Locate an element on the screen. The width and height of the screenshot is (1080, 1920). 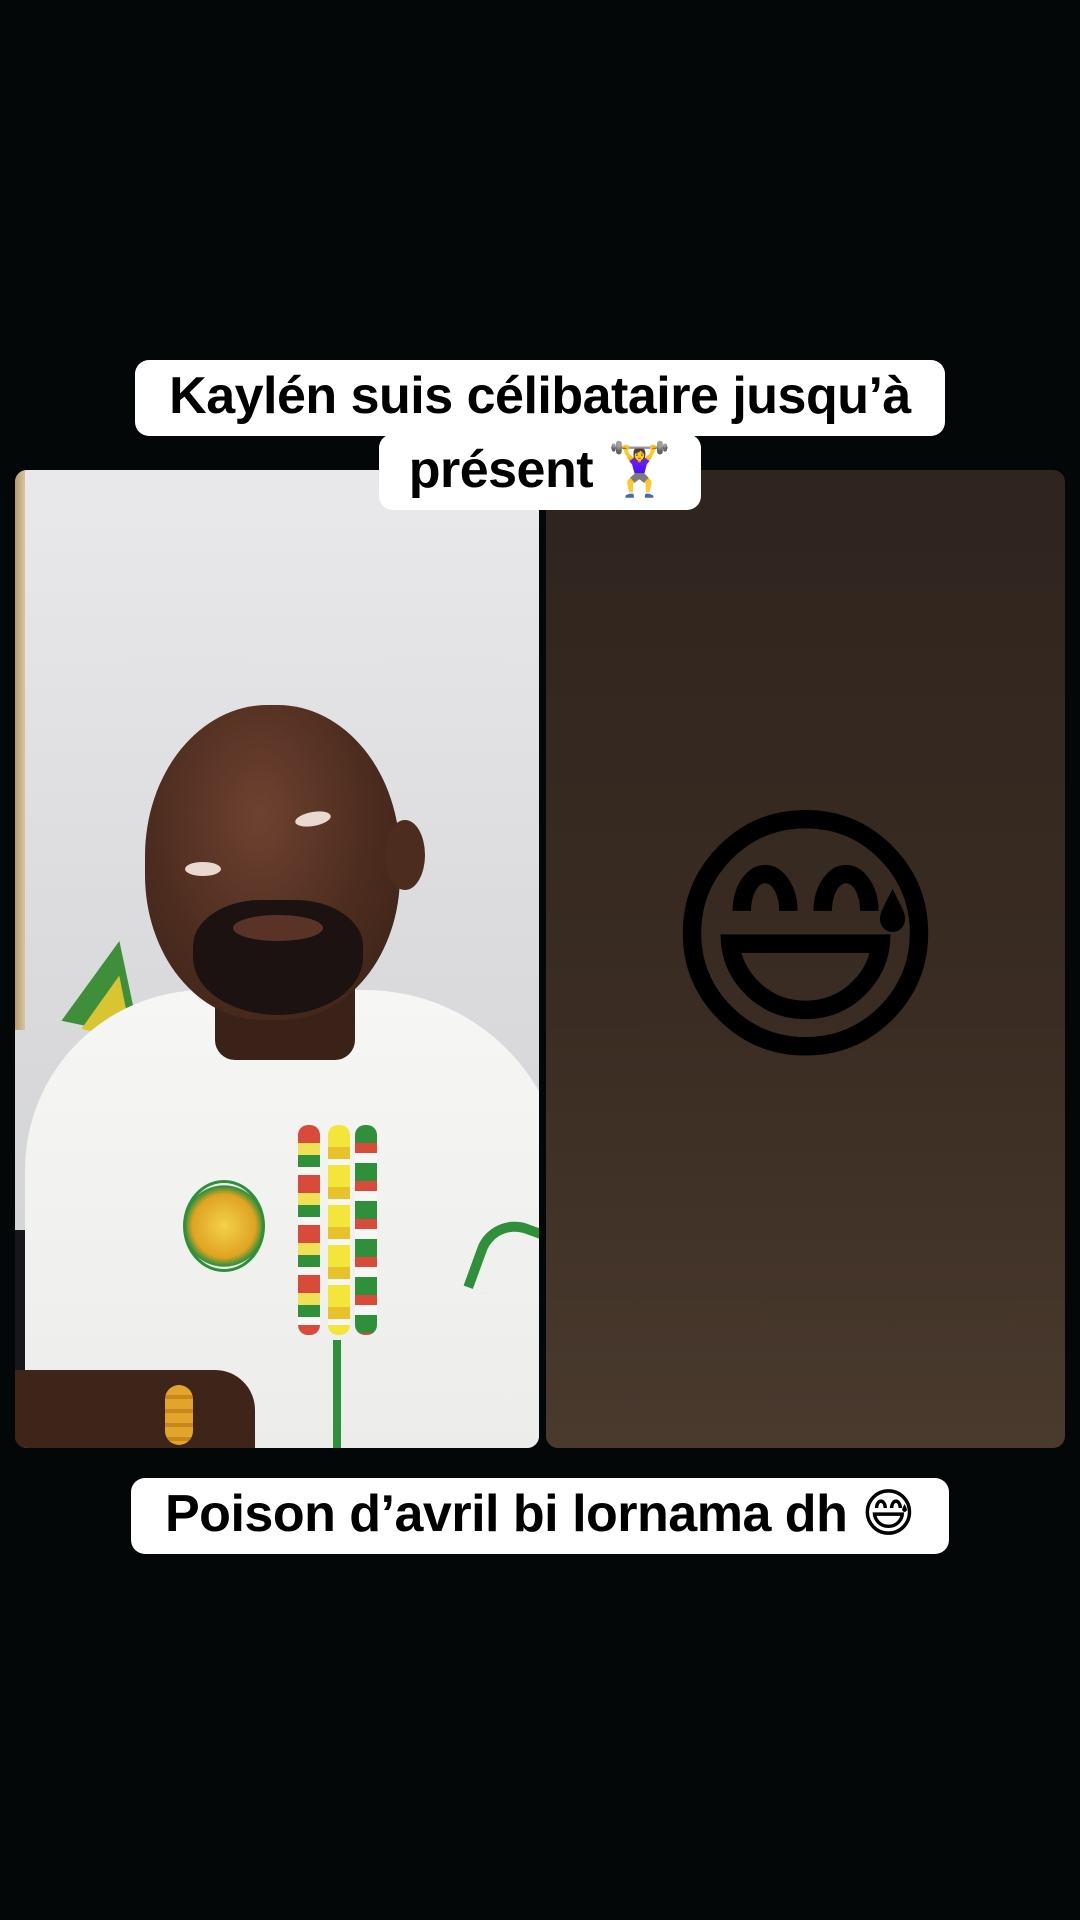
shirt-stripe is located at coordinates (337, 1394).